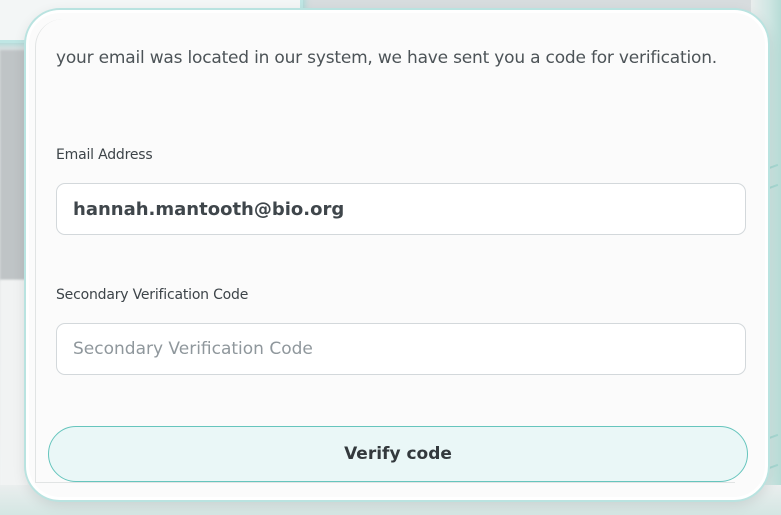  I want to click on verification-code-label: Secondary Verification Code, so click(152, 295).